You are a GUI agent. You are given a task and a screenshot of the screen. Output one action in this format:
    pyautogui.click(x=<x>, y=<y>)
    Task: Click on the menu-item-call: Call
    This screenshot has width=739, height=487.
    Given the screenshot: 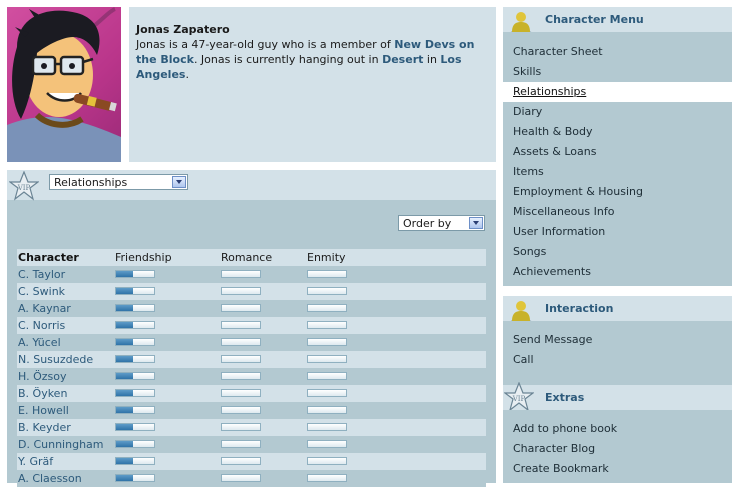 What is the action you would take?
    pyautogui.click(x=523, y=360)
    